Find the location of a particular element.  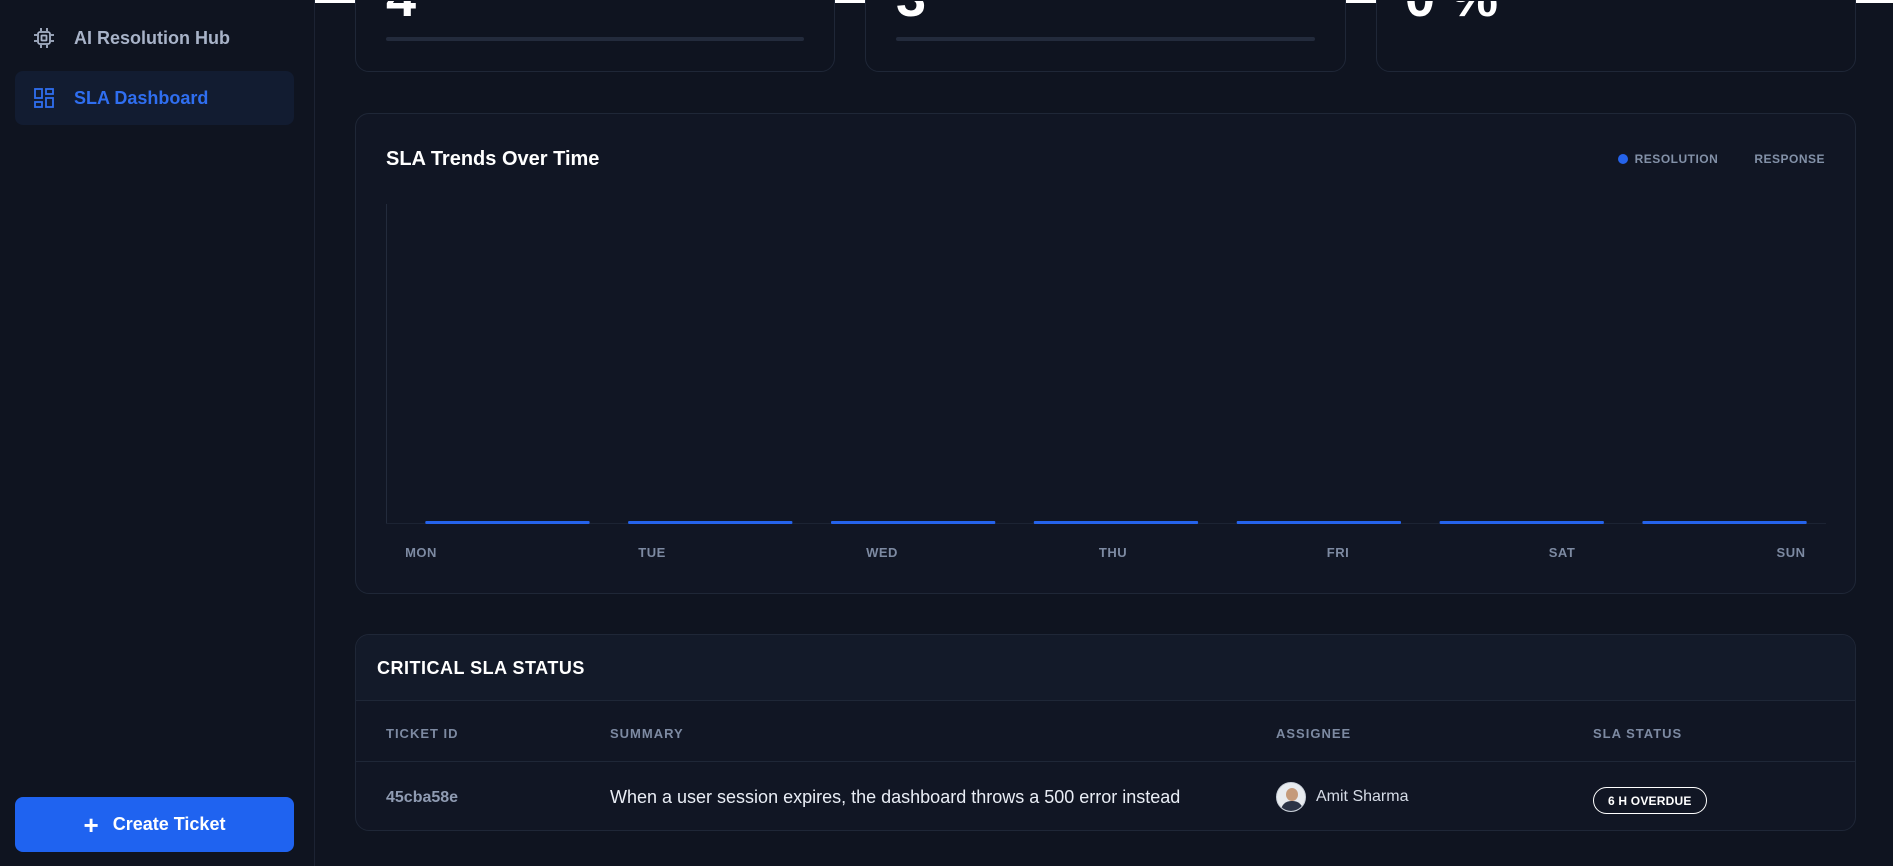

column-header-sla-status: SLA STATUS is located at coordinates (1637, 733).